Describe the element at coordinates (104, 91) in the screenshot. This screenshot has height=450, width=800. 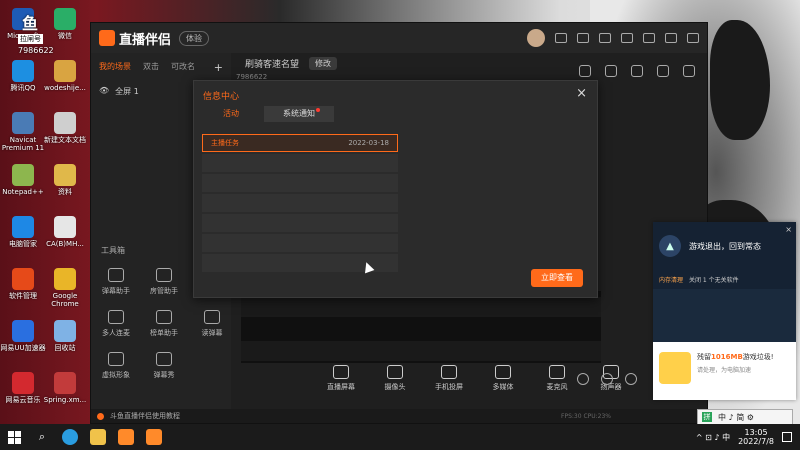
I see `eye-icon: 👁` at that location.